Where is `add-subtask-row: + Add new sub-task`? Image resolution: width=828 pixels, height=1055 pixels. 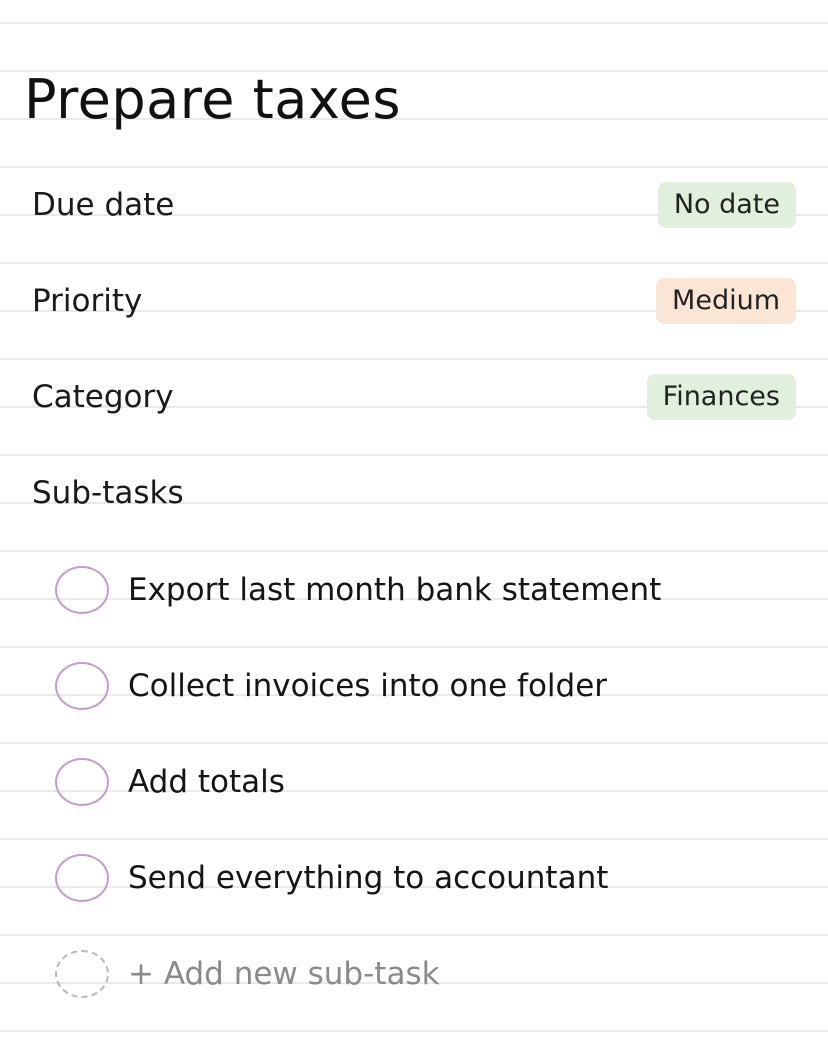
add-subtask-row: + Add new sub-task is located at coordinates (414, 976).